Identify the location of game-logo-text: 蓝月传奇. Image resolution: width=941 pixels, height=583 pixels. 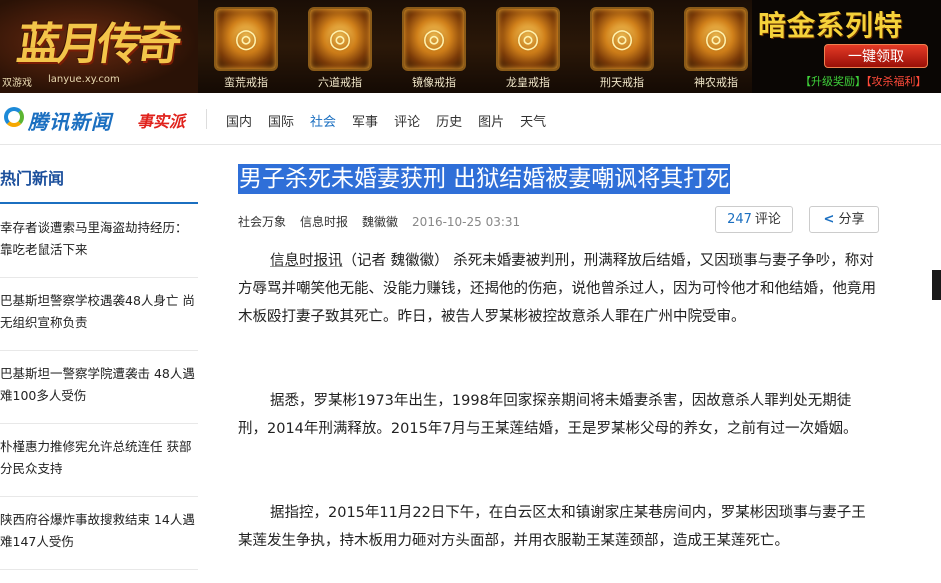
(97, 44).